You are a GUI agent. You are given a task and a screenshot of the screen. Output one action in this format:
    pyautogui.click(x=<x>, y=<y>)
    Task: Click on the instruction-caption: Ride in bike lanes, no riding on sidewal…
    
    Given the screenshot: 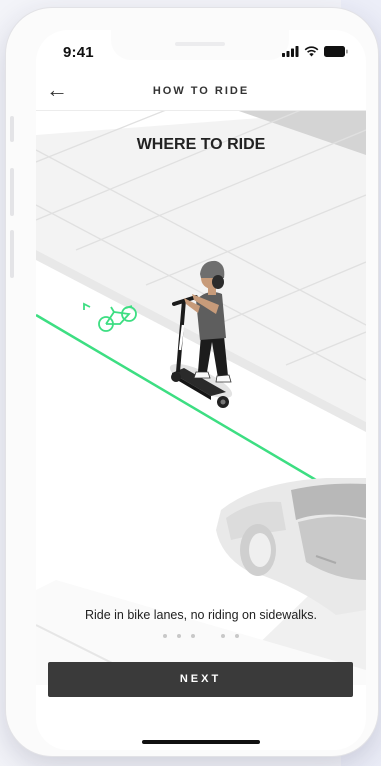 What is the action you would take?
    pyautogui.click(x=201, y=615)
    